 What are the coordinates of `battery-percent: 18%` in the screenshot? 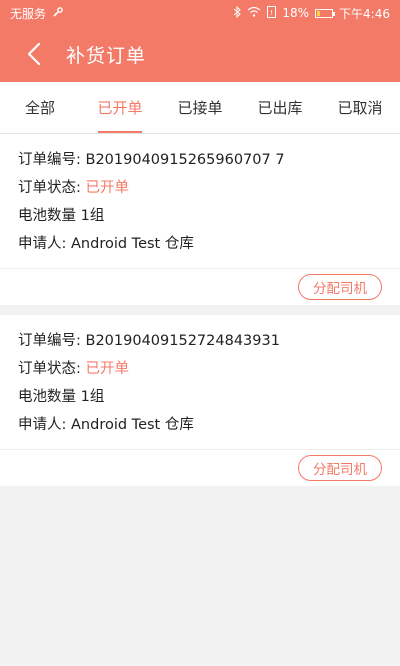 It's located at (296, 13).